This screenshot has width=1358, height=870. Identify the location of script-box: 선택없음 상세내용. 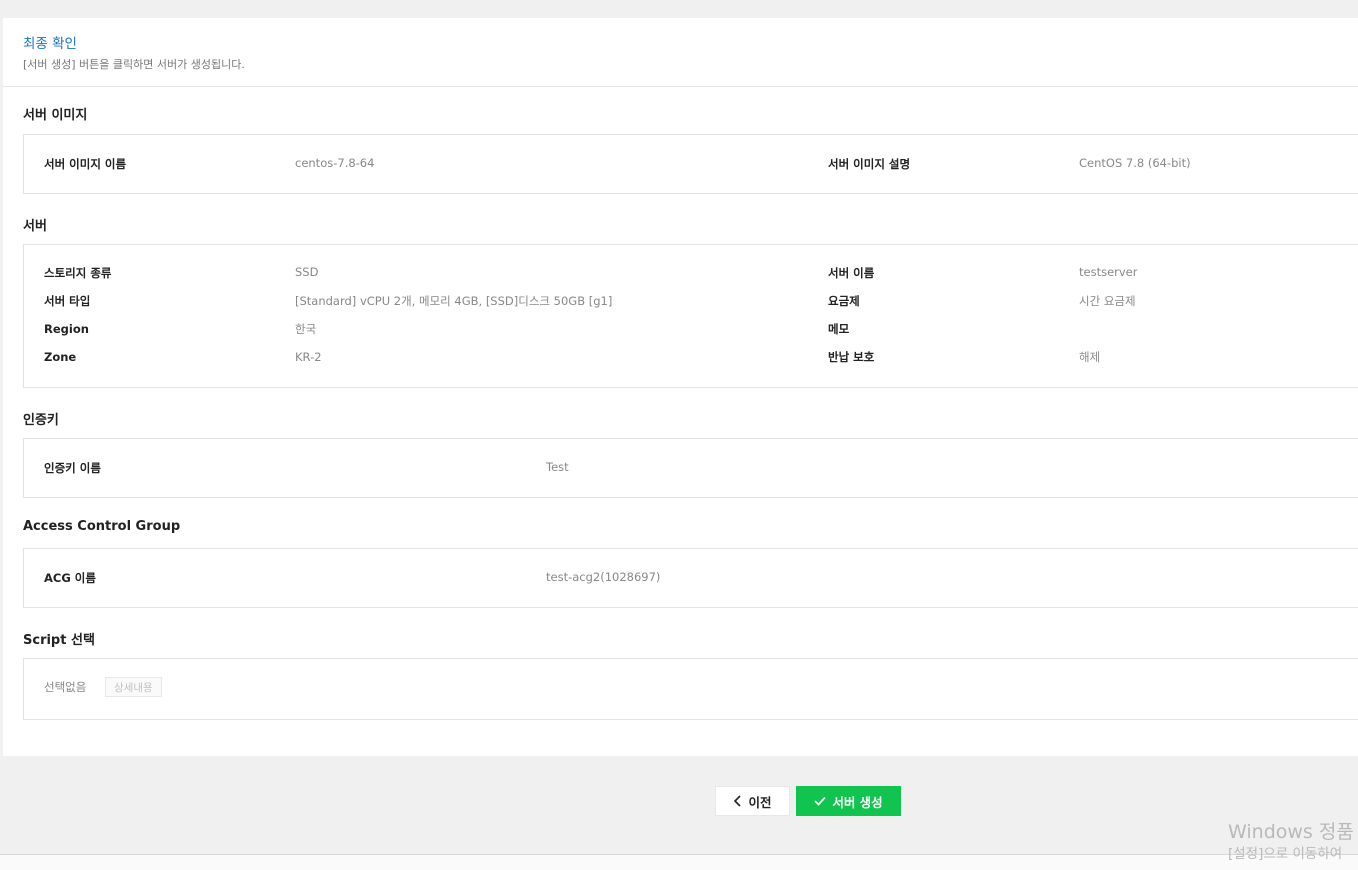
(690, 689).